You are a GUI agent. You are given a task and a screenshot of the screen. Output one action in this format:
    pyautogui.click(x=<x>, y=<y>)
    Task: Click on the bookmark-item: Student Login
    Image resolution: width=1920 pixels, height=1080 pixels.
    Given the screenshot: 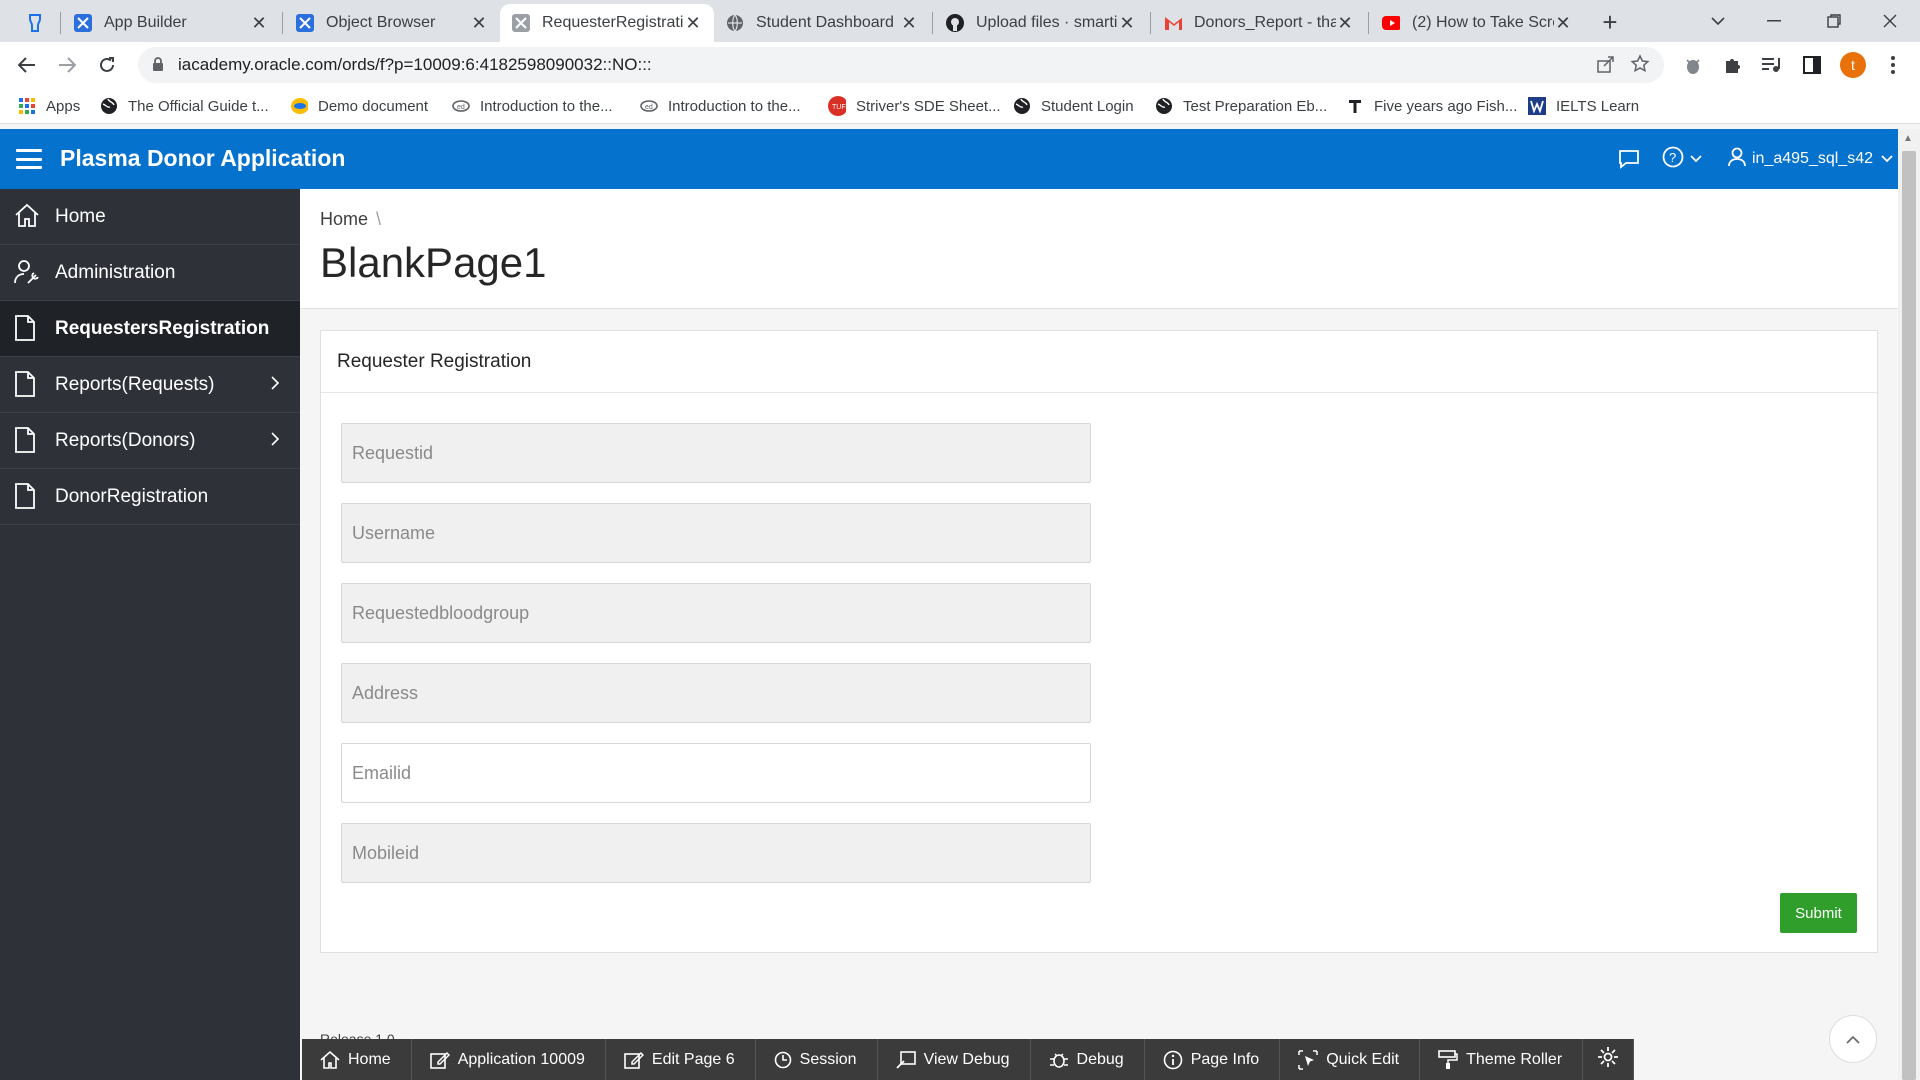 What is the action you would take?
    pyautogui.click(x=1073, y=106)
    